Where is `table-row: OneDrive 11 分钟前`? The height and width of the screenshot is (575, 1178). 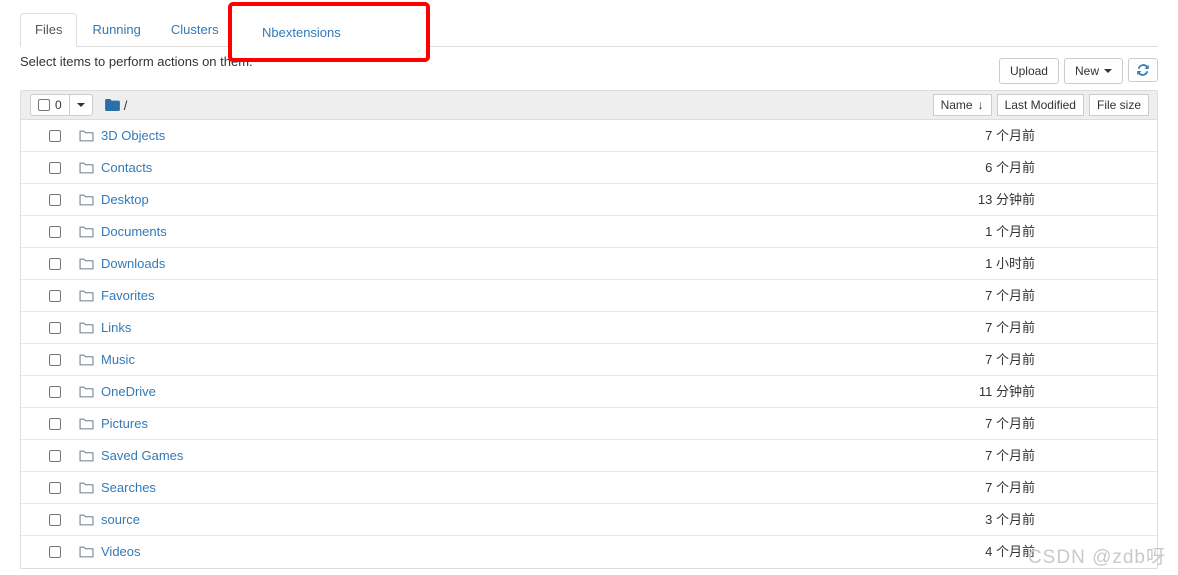 table-row: OneDrive 11 分钟前 is located at coordinates (589, 392).